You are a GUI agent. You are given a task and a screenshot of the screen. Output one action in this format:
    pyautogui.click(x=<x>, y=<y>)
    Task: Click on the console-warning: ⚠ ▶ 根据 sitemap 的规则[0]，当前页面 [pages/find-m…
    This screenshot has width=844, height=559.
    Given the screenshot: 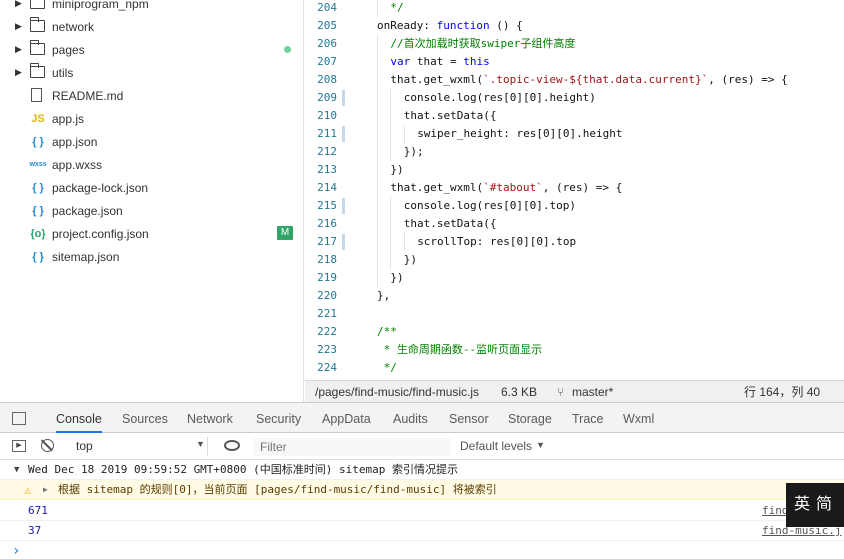 What is the action you would take?
    pyautogui.click(x=422, y=490)
    